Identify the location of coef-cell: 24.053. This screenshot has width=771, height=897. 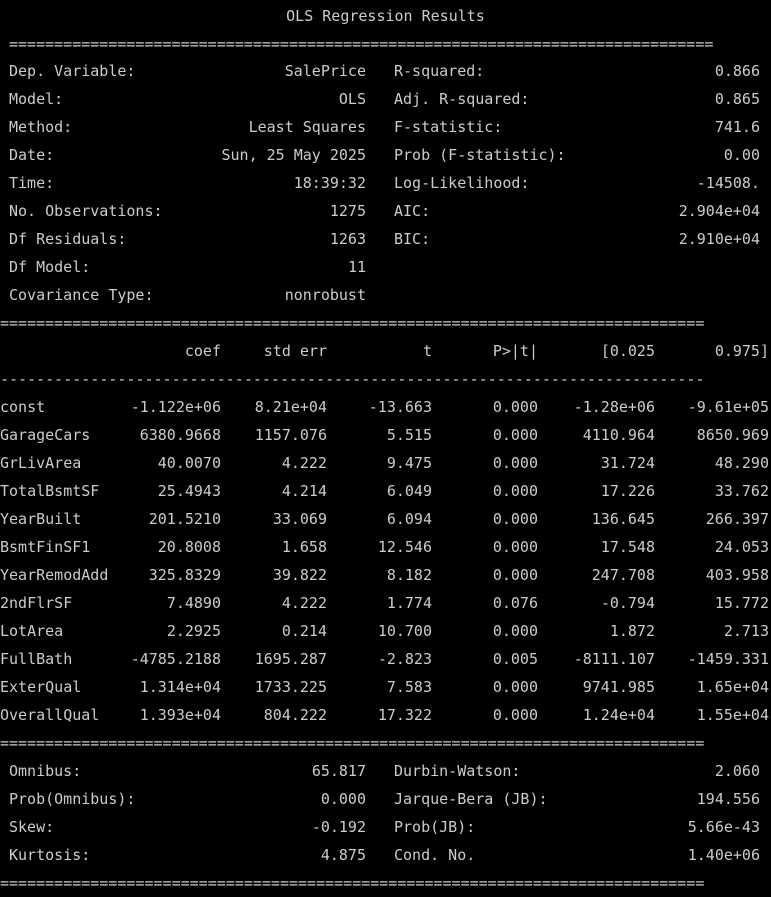
(741, 547).